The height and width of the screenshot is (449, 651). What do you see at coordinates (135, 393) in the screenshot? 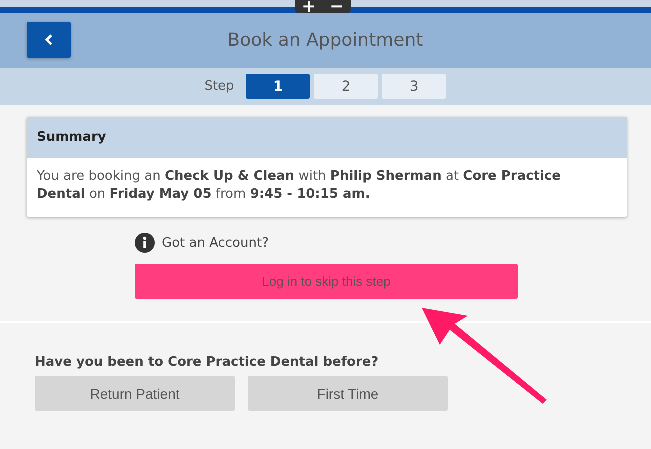
I see `patient-option-button: Return Patient` at bounding box center [135, 393].